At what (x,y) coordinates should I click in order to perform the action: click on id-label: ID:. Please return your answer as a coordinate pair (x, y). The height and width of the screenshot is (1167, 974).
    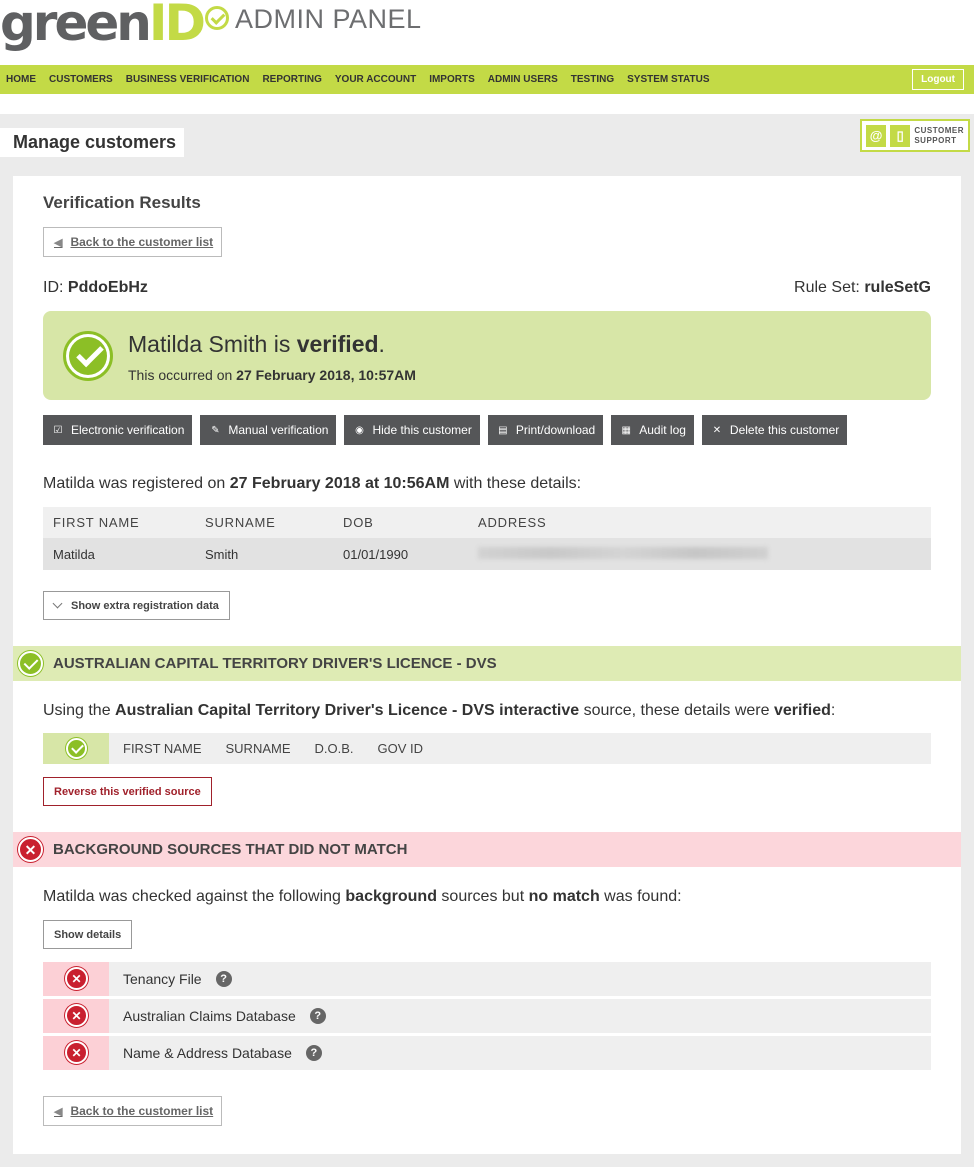
    Looking at the image, I should click on (53, 287).